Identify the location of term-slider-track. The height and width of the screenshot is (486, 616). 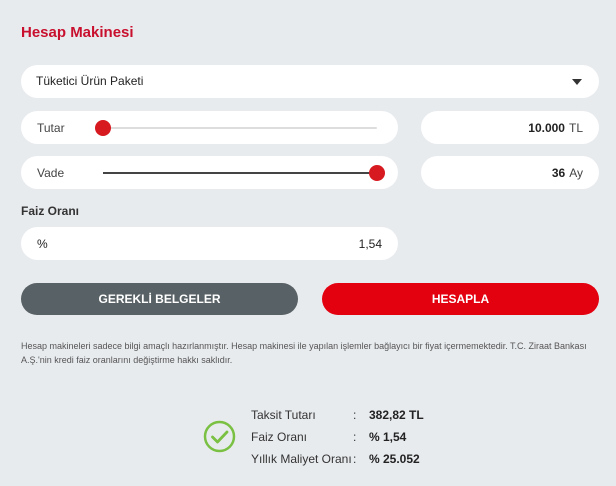
(244, 173).